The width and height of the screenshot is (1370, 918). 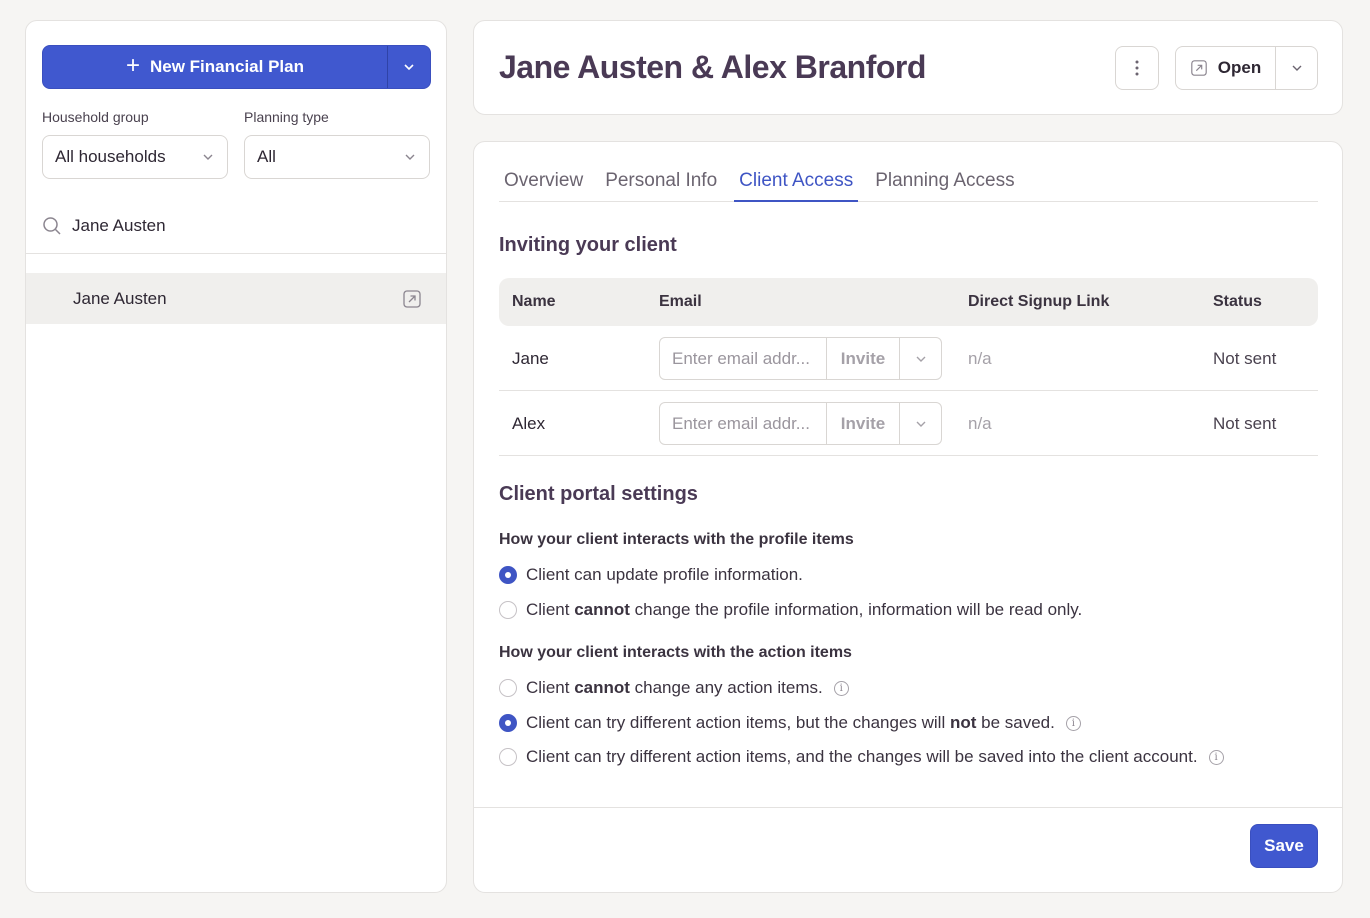 I want to click on tab-overview: Overview, so click(x=543, y=183).